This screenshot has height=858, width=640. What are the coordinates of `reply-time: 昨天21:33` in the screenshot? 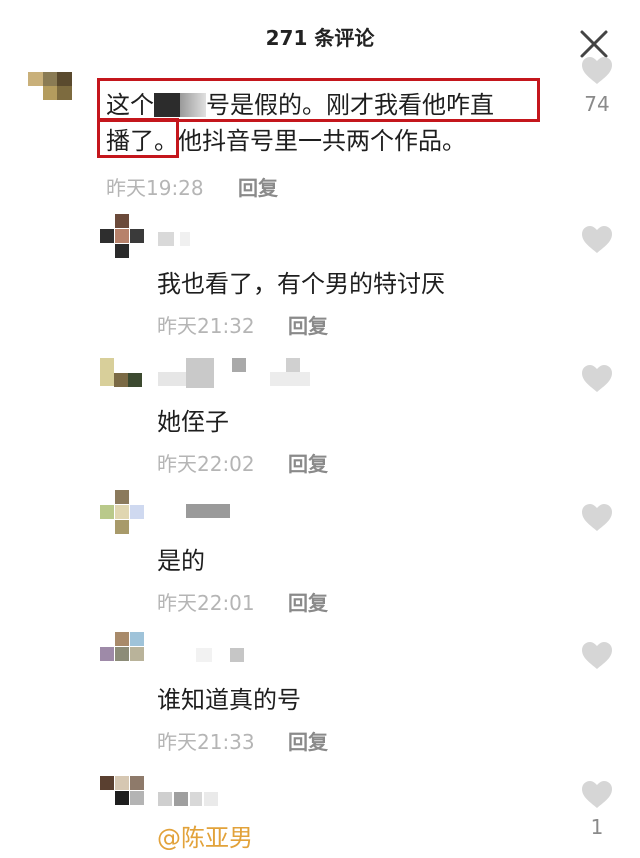 It's located at (206, 742).